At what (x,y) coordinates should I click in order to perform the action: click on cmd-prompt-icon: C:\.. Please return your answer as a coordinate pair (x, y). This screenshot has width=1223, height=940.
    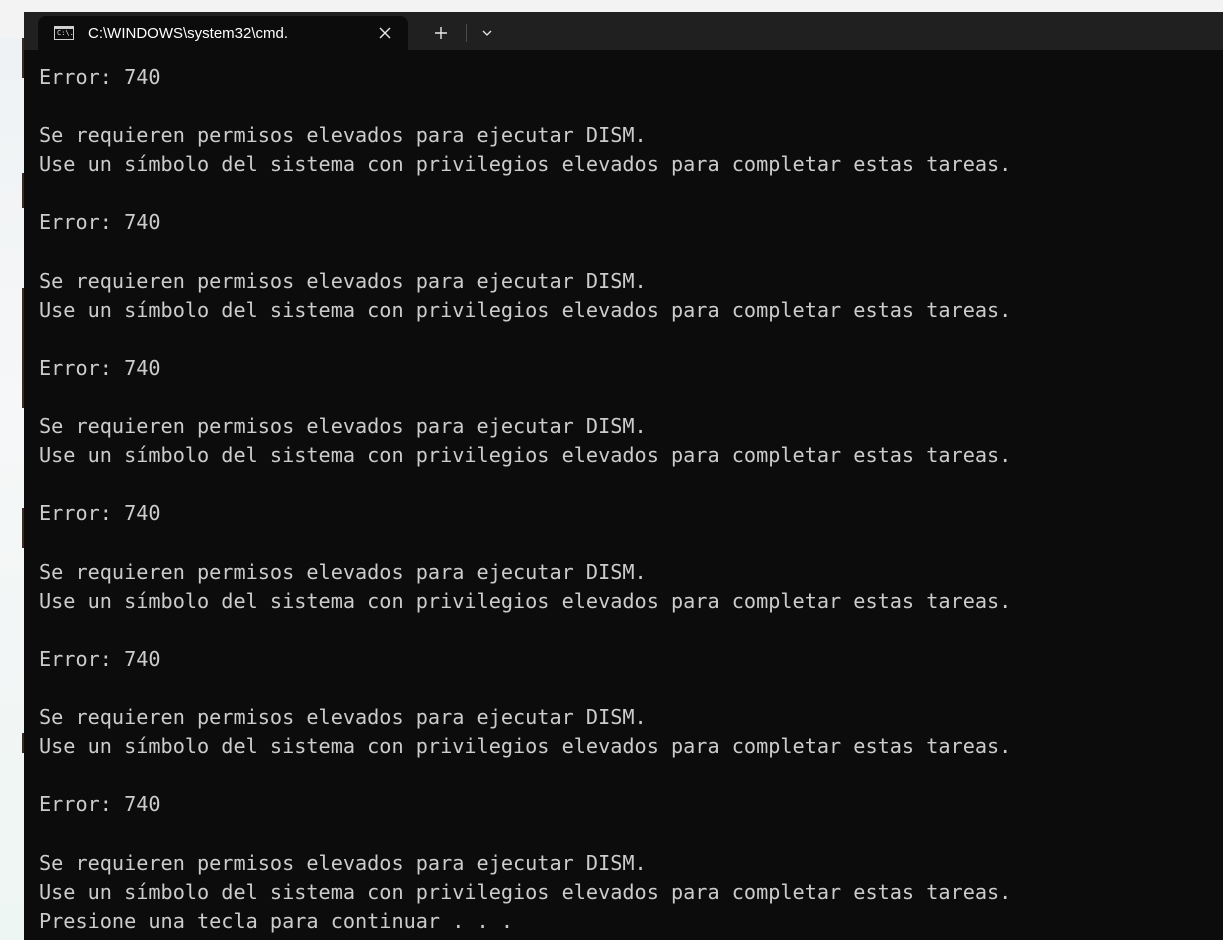
    Looking at the image, I should click on (64, 33).